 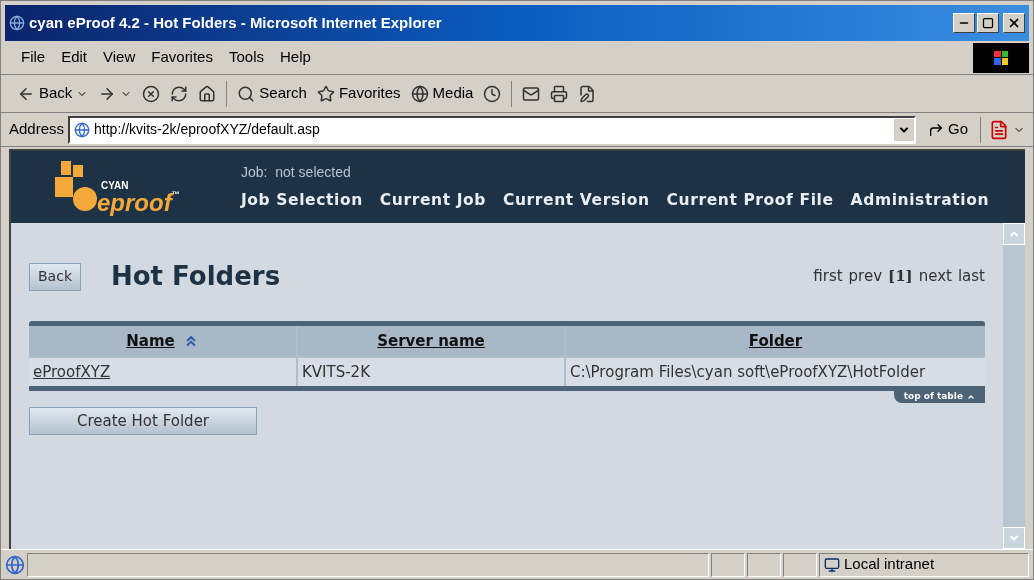 I want to click on mail-button, so click(x=531, y=93).